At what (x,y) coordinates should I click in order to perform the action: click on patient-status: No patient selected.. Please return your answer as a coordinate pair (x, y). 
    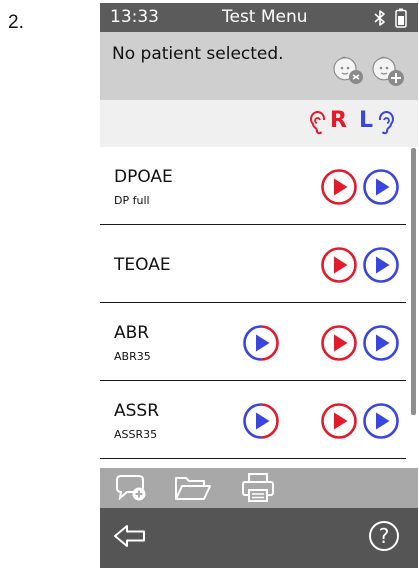
    Looking at the image, I should click on (198, 54).